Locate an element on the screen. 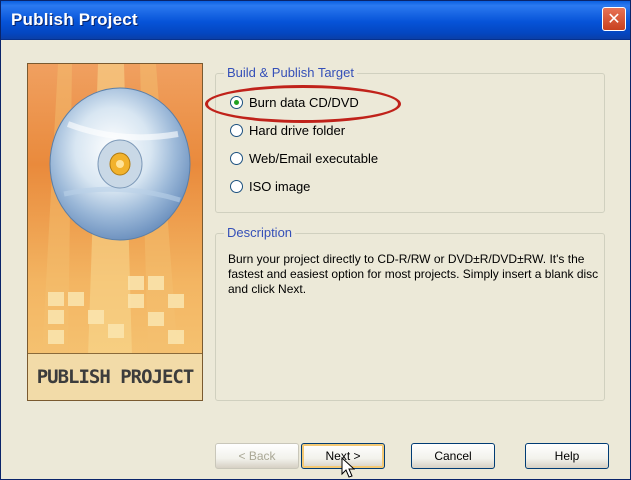 The height and width of the screenshot is (480, 631). cancel-button: Cancel is located at coordinates (453, 456).